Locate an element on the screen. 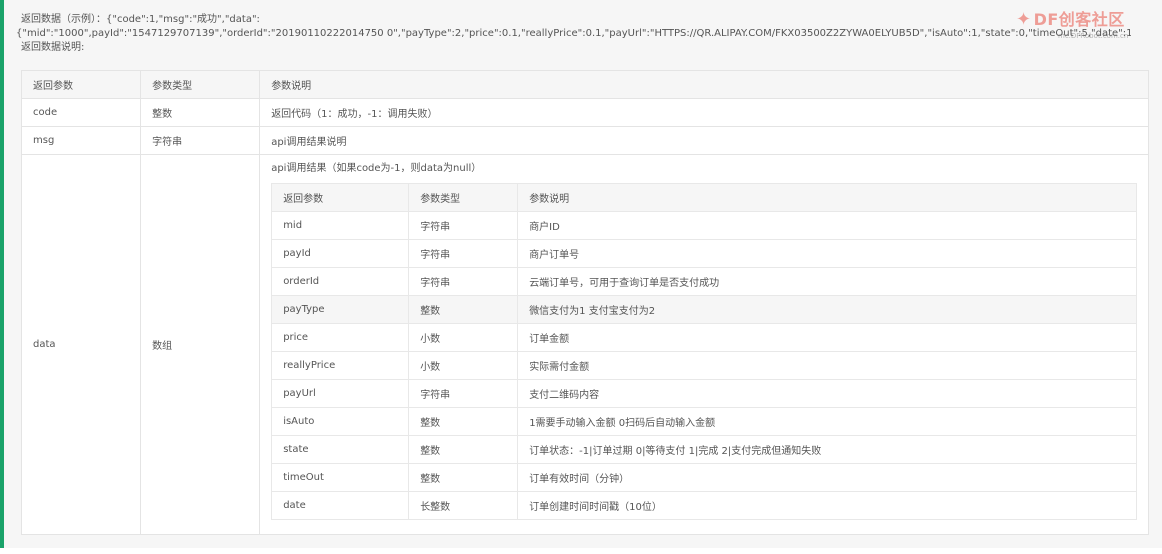 The image size is (1162, 554). inner-table-row: timeOut 整数 订单有效时间（分钟） is located at coordinates (704, 477).